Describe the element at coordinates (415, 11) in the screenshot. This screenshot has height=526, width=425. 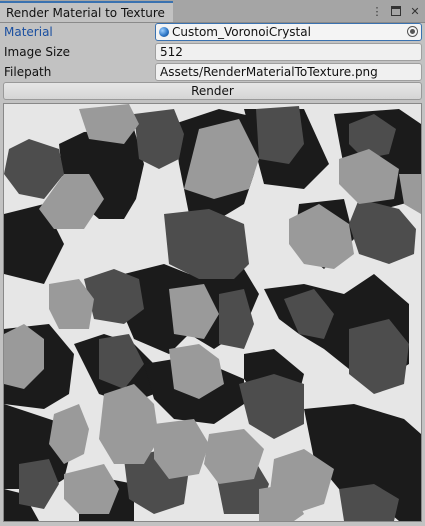
I see `close-icon: ✕` at that location.